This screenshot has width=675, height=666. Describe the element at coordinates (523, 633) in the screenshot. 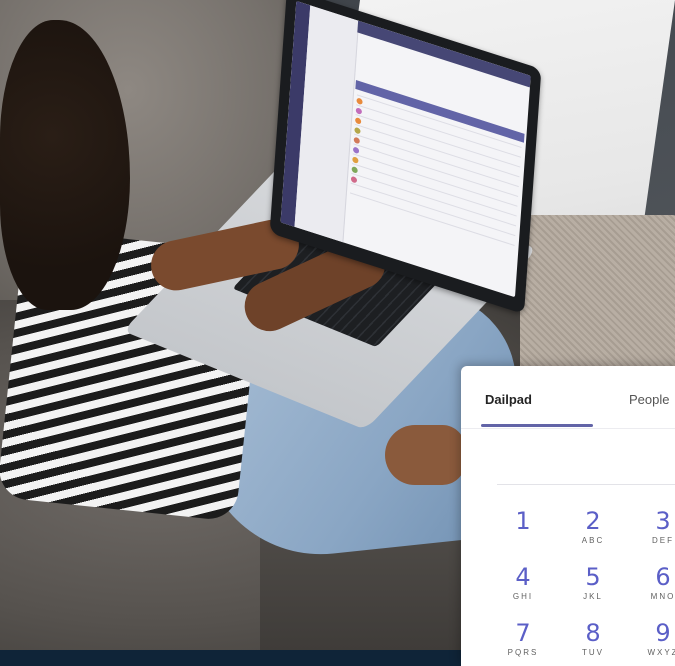

I see `key-digit: 7` at that location.